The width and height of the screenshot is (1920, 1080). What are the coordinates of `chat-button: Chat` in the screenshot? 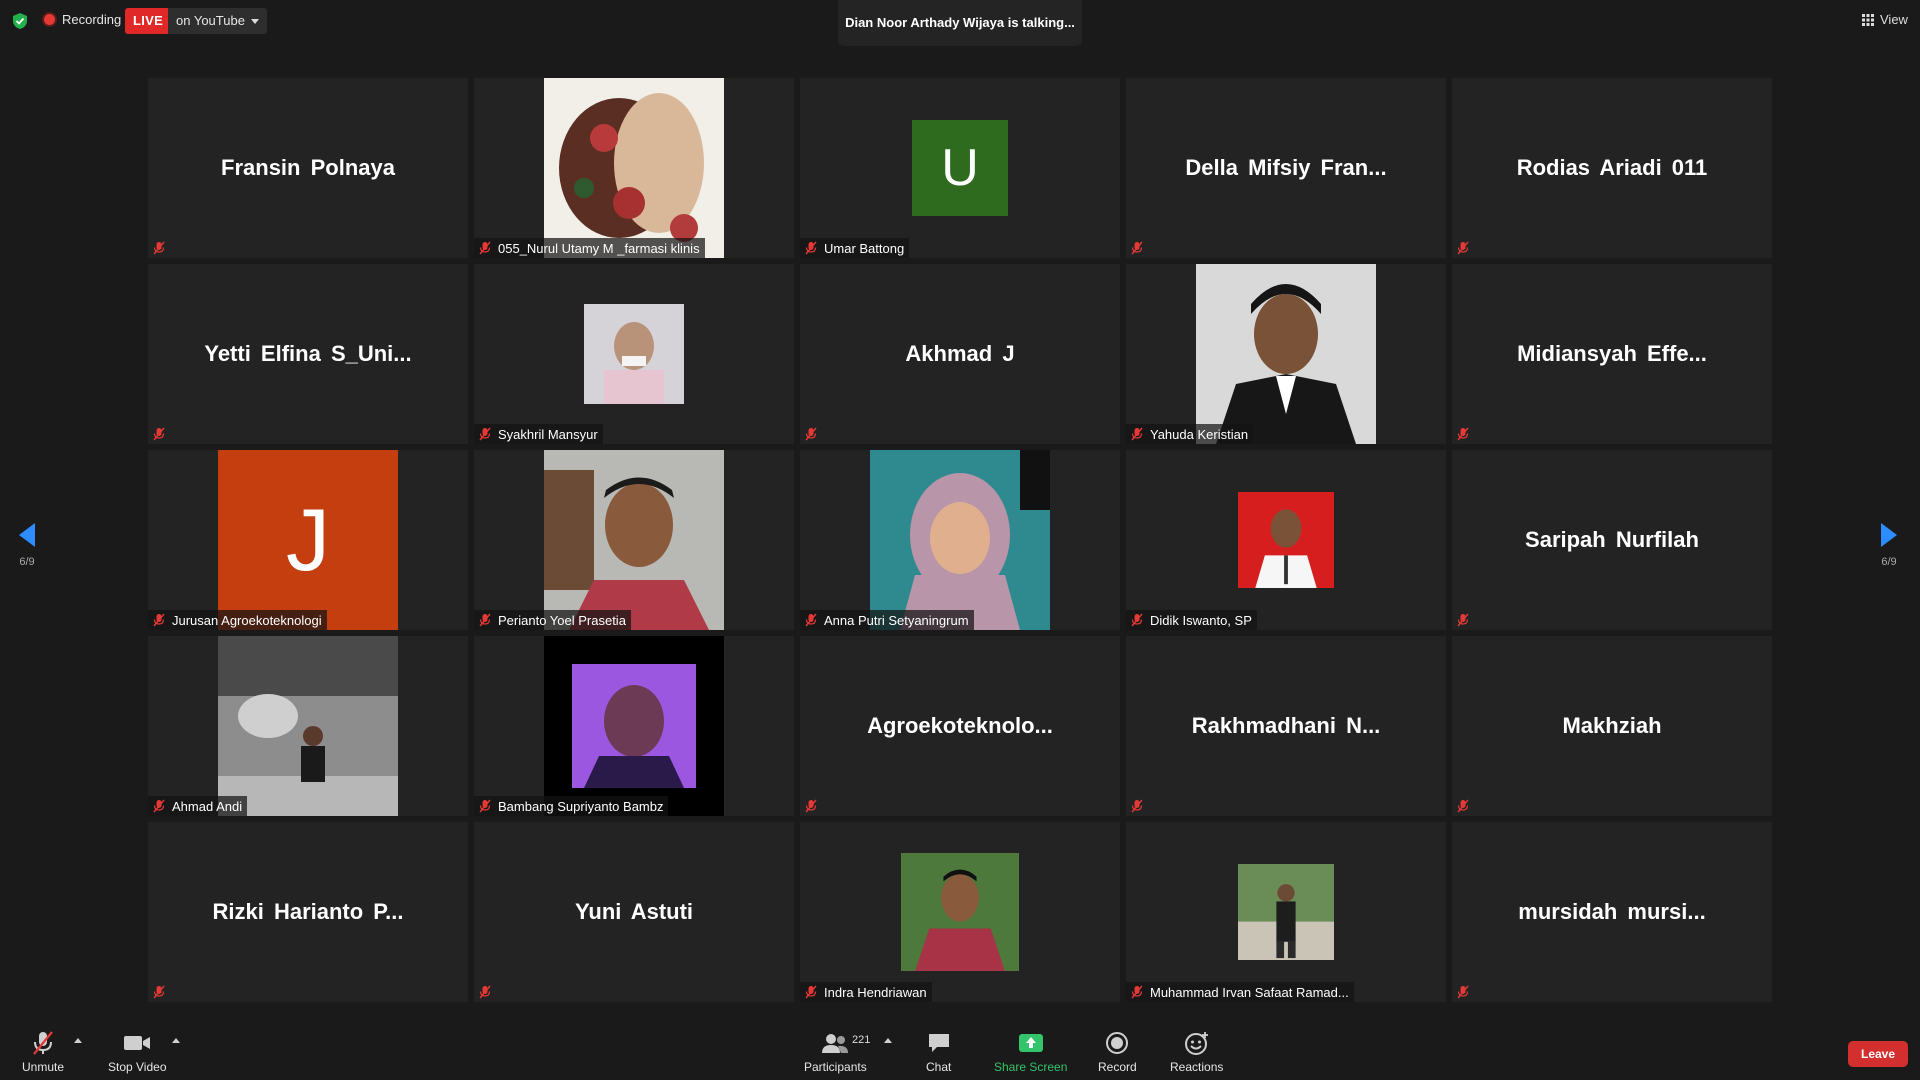 It's located at (938, 1052).